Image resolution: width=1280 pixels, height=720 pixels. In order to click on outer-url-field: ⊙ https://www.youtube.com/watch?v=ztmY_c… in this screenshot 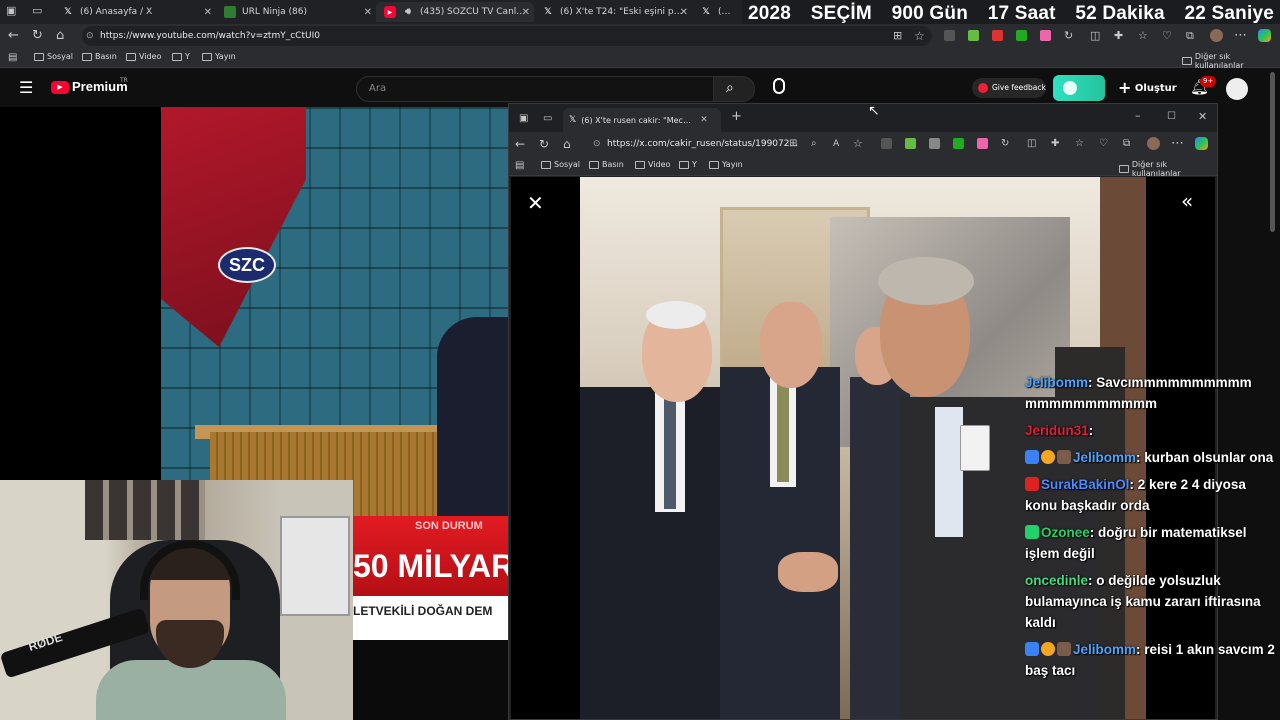, I will do `click(507, 36)`.